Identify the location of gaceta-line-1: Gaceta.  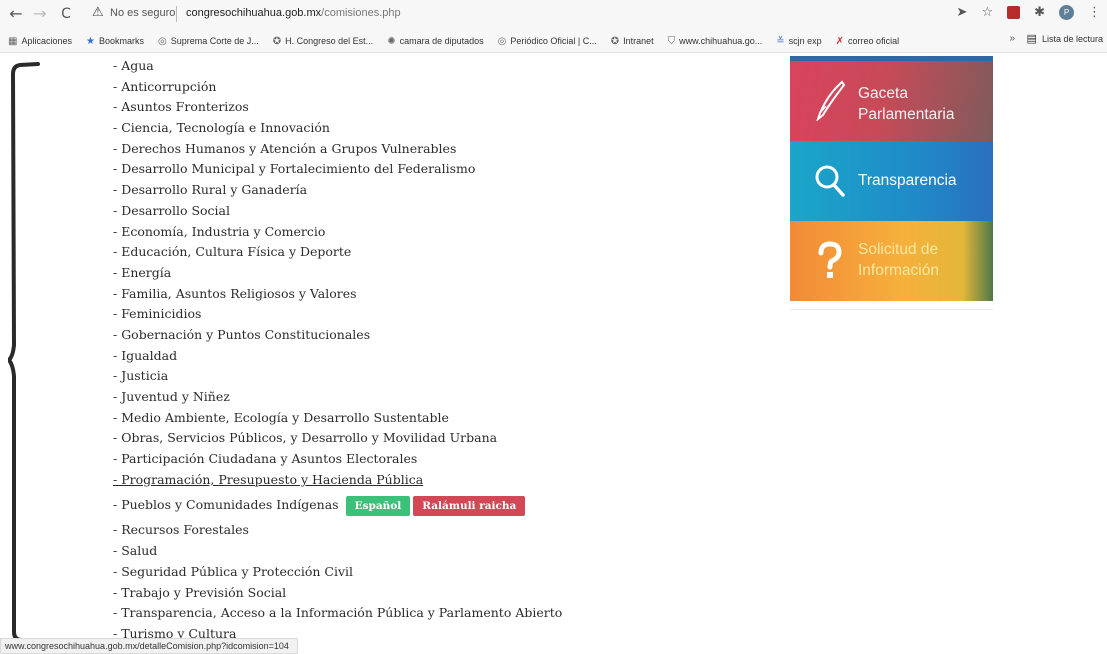
(883, 93).